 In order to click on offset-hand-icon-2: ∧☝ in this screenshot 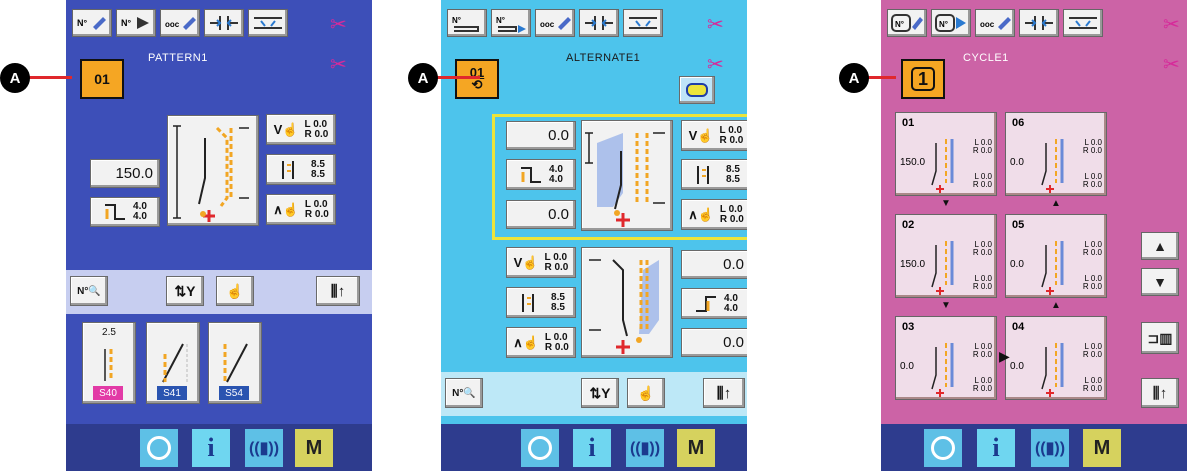, I will do `click(286, 209)`.